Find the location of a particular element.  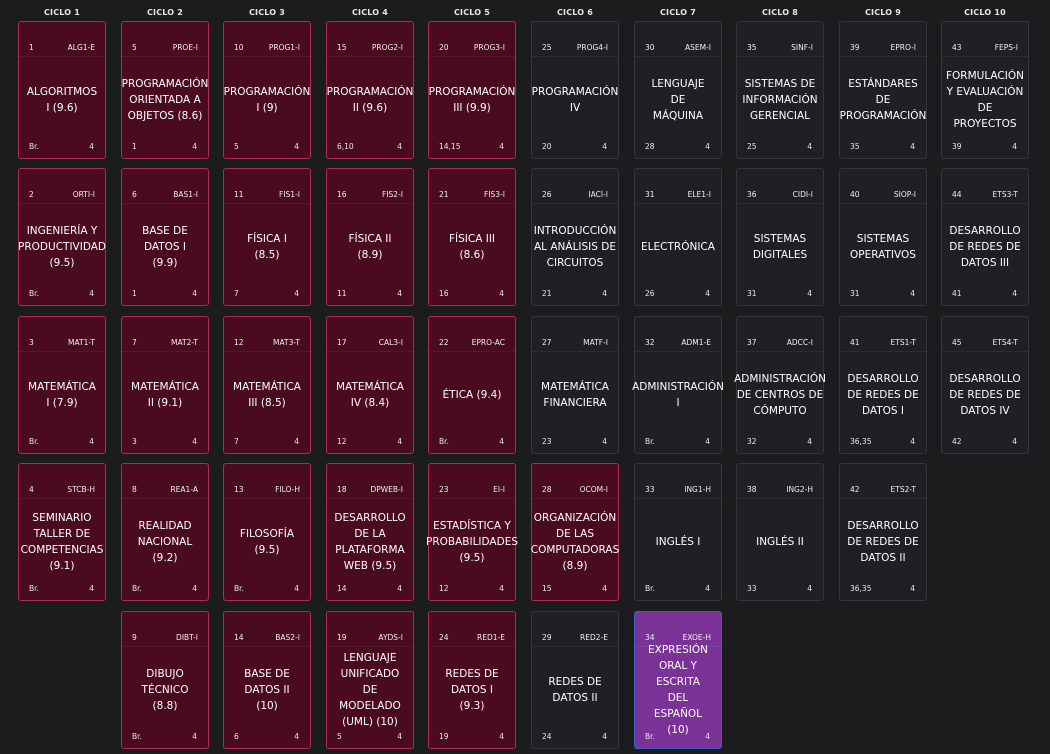

course-card-red2-e: REDES DE DATOS II 29 RED2-E 24 4 is located at coordinates (575, 680).